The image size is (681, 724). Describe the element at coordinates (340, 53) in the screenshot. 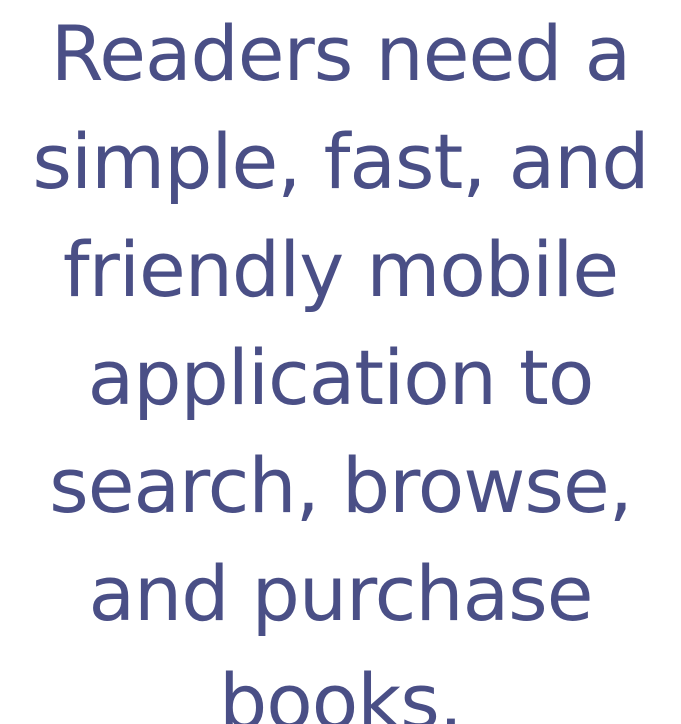

I see `statement-line-1: Readers need a` at that location.